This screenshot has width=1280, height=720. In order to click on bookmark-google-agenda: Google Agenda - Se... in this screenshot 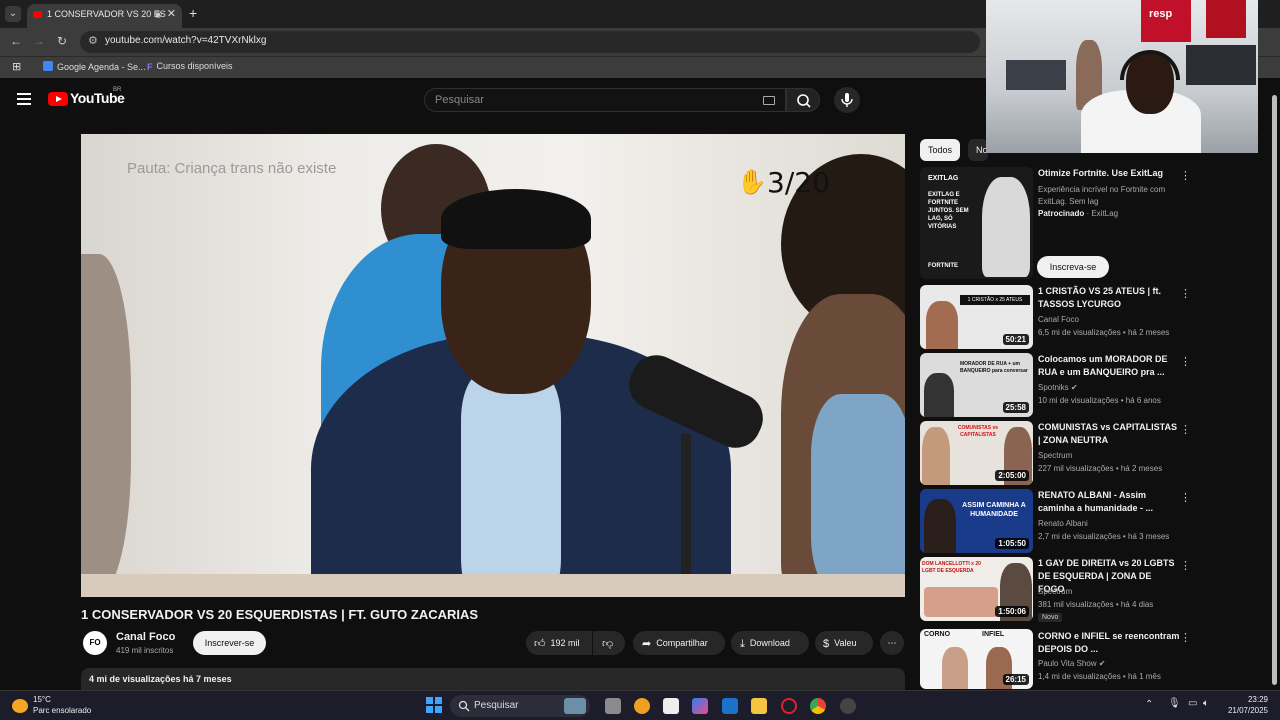, I will do `click(94, 66)`.